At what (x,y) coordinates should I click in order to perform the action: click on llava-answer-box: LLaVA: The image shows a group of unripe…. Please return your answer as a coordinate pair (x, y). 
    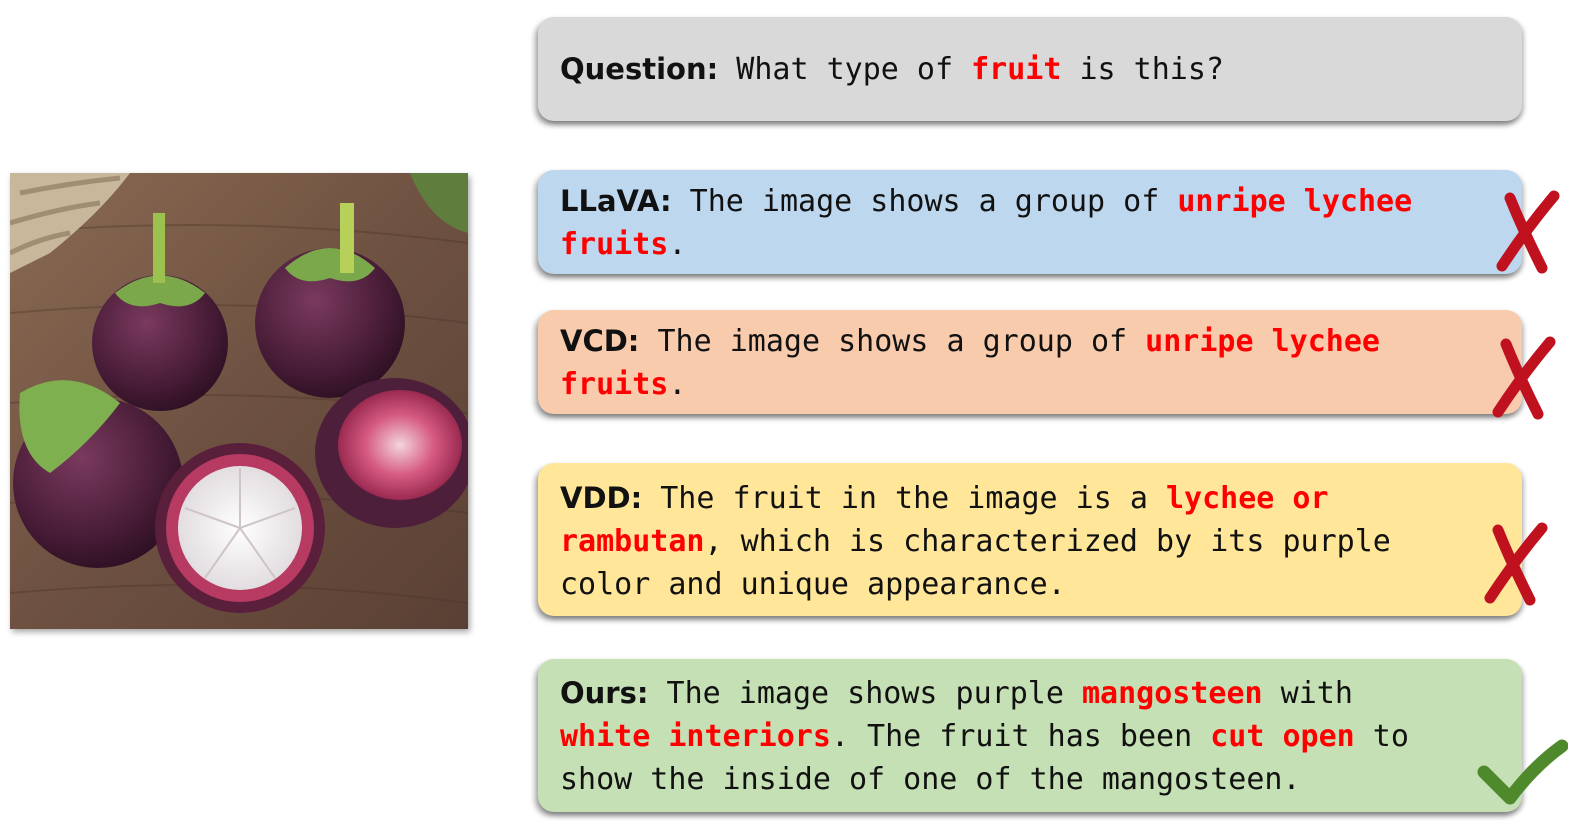
    Looking at the image, I should click on (1030, 222).